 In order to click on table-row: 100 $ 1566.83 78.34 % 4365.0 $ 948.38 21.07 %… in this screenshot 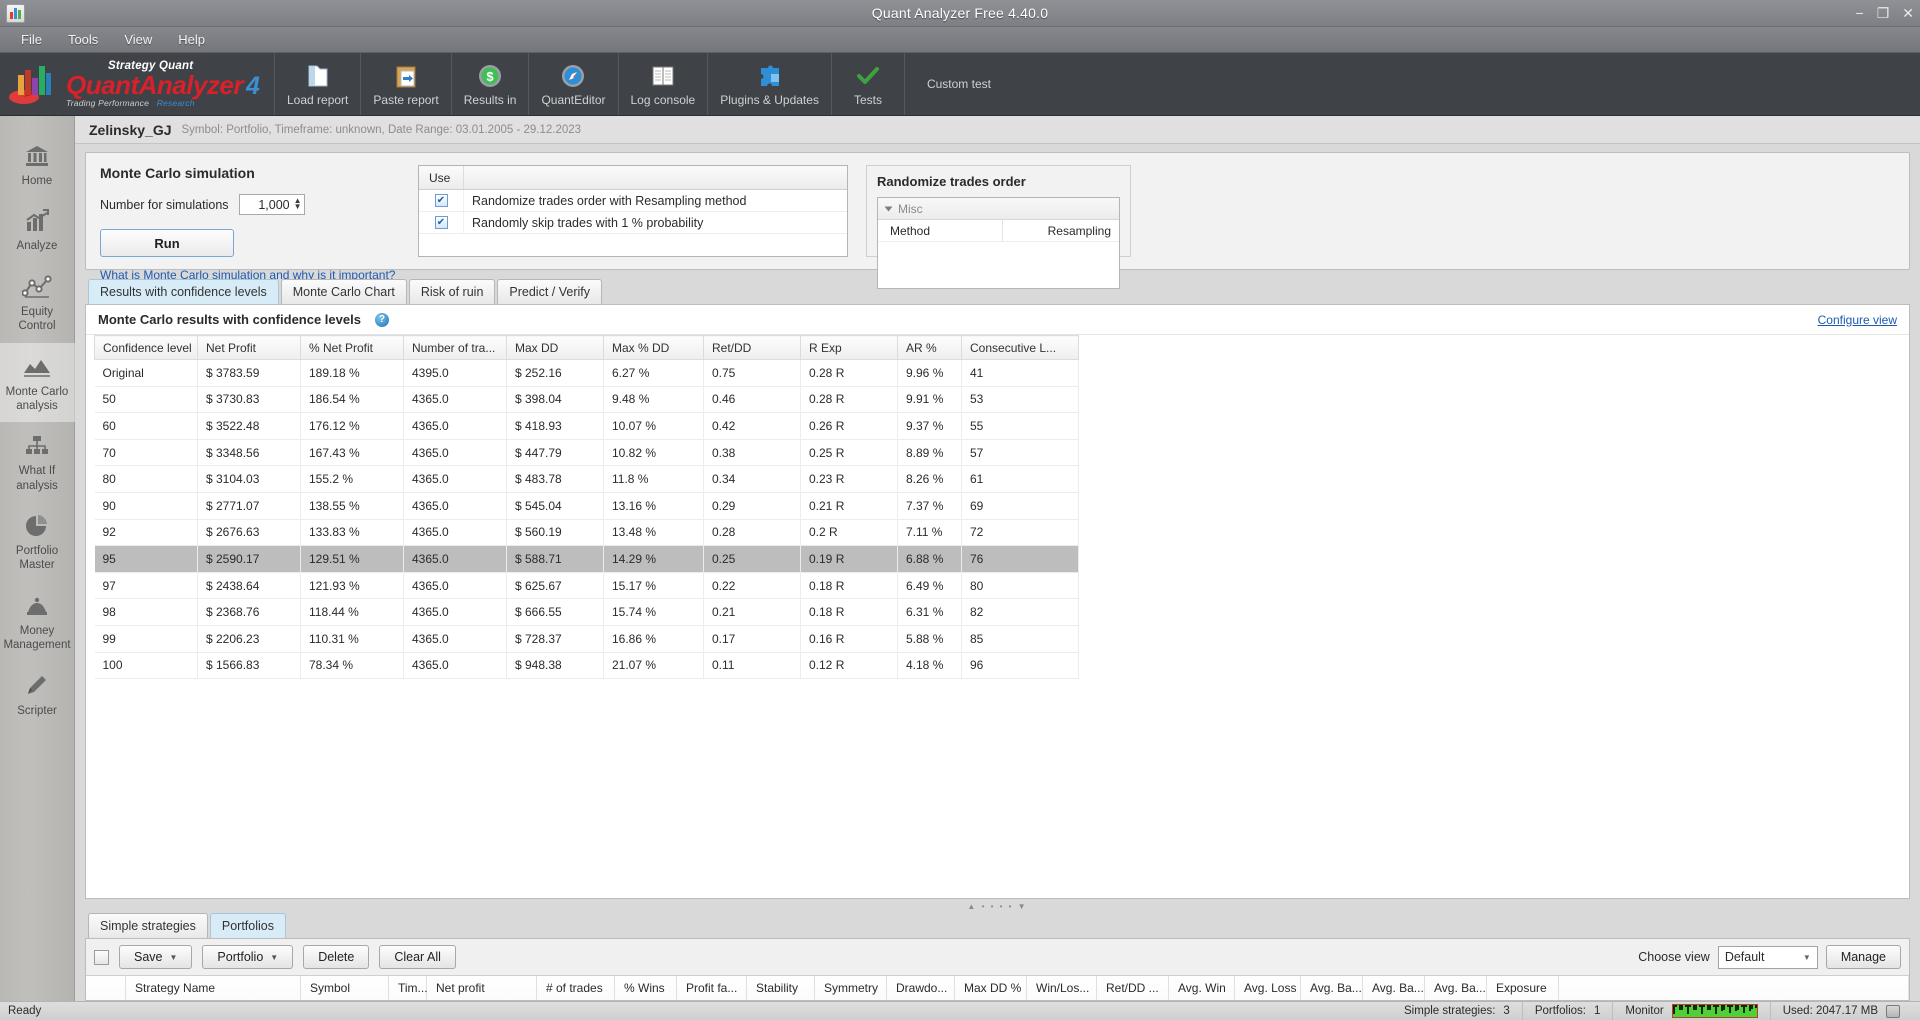, I will do `click(586, 666)`.